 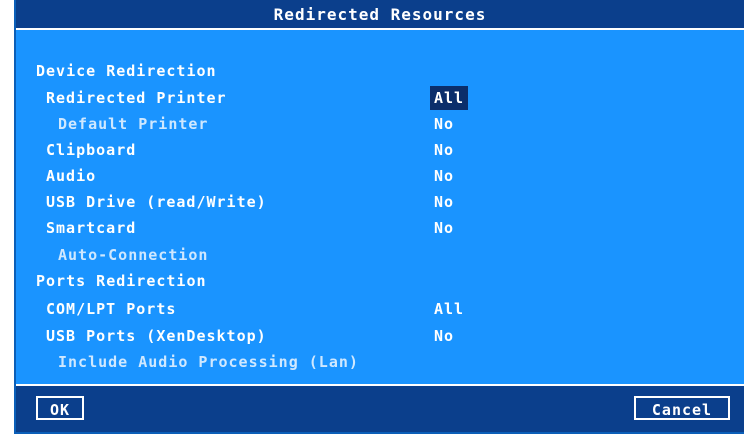 I want to click on option-label: Include Audio Processing (Lan), so click(x=208, y=362).